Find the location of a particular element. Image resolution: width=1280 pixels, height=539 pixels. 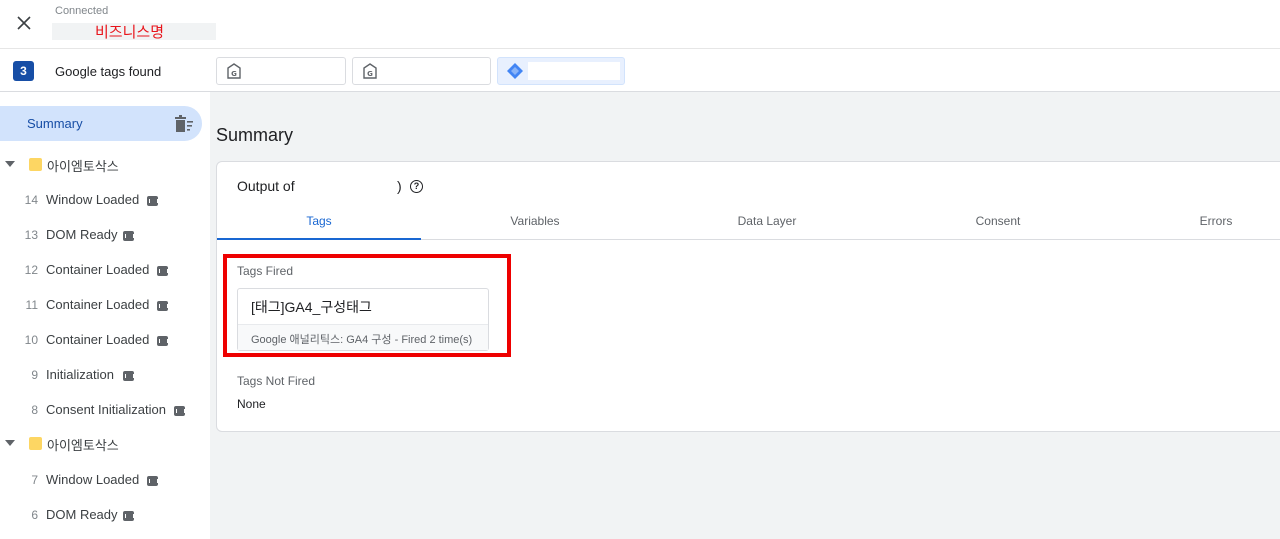

sidebar-event: 12 Container Loaded is located at coordinates (105, 271).